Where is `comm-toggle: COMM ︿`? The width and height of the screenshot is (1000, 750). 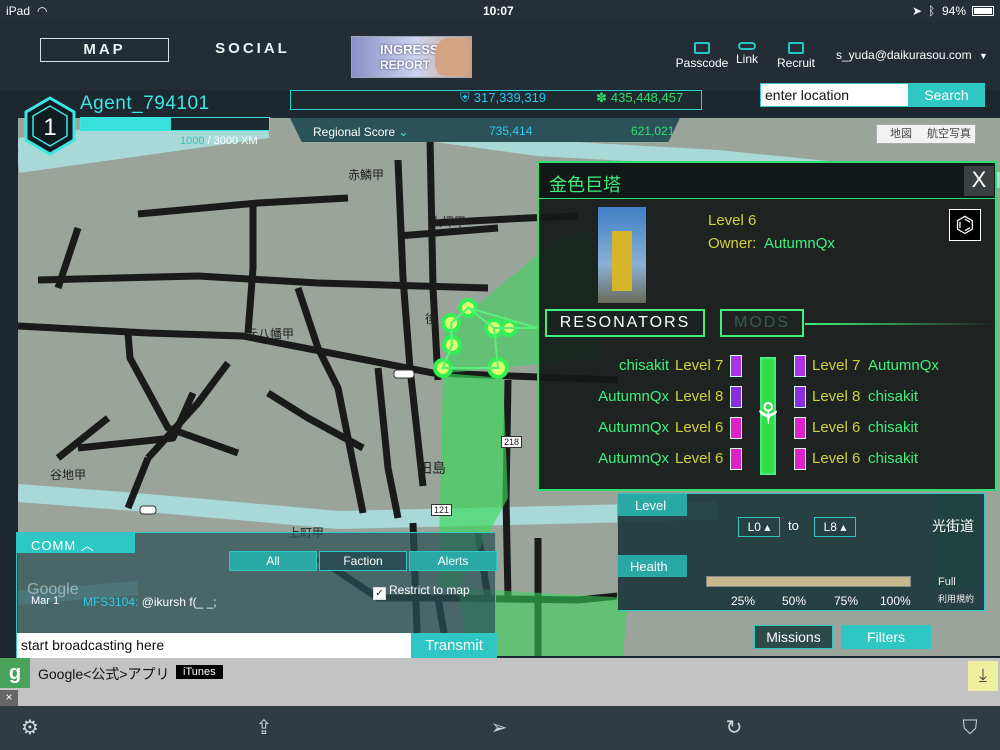
comm-toggle: COMM ︿ is located at coordinates (76, 543).